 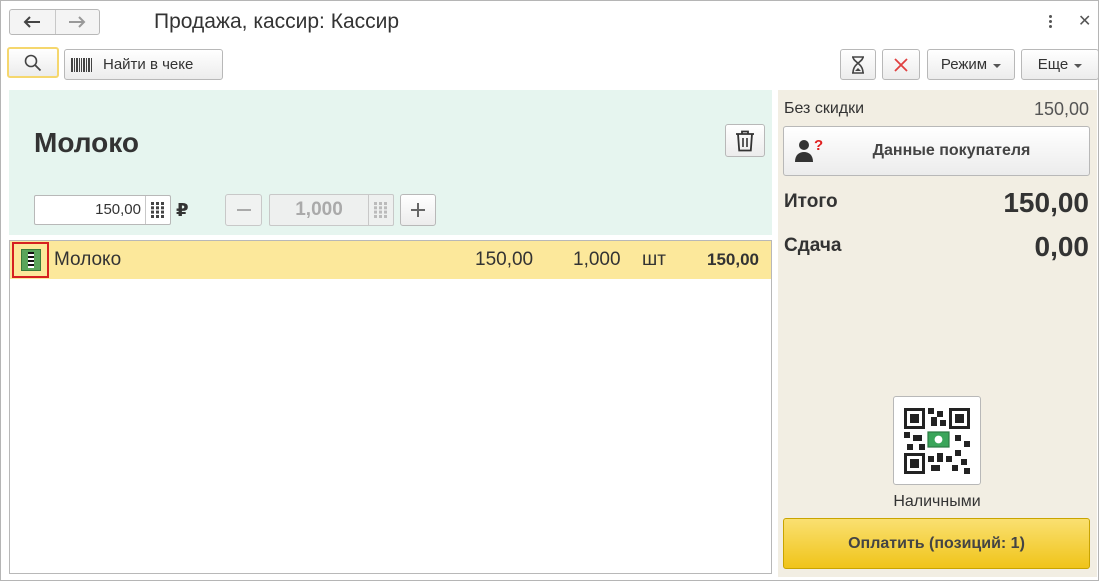 I want to click on quantity-value: 1,000, so click(x=319, y=209).